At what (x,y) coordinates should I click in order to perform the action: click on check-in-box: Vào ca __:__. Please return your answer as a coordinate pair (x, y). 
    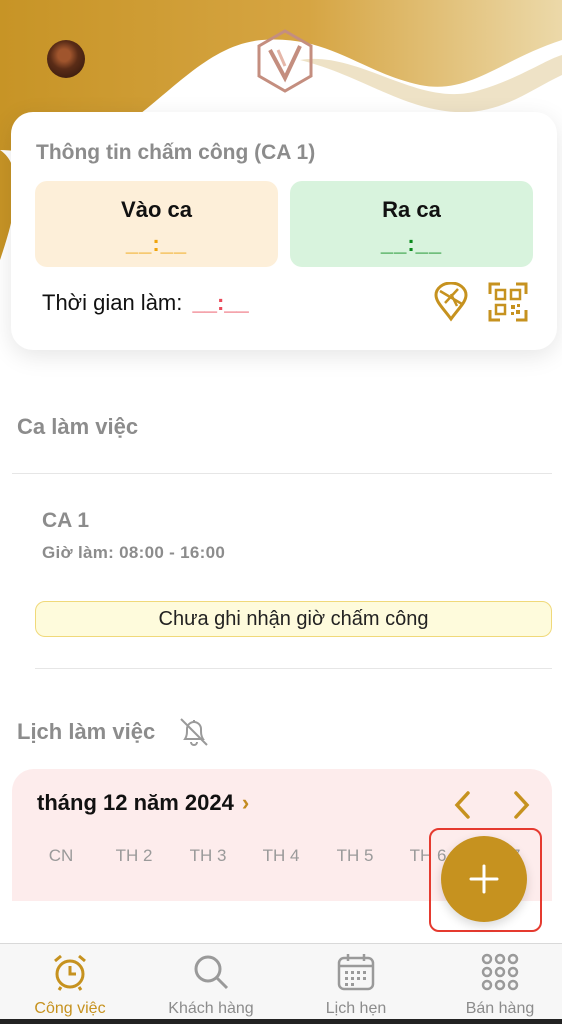
    Looking at the image, I should click on (156, 224).